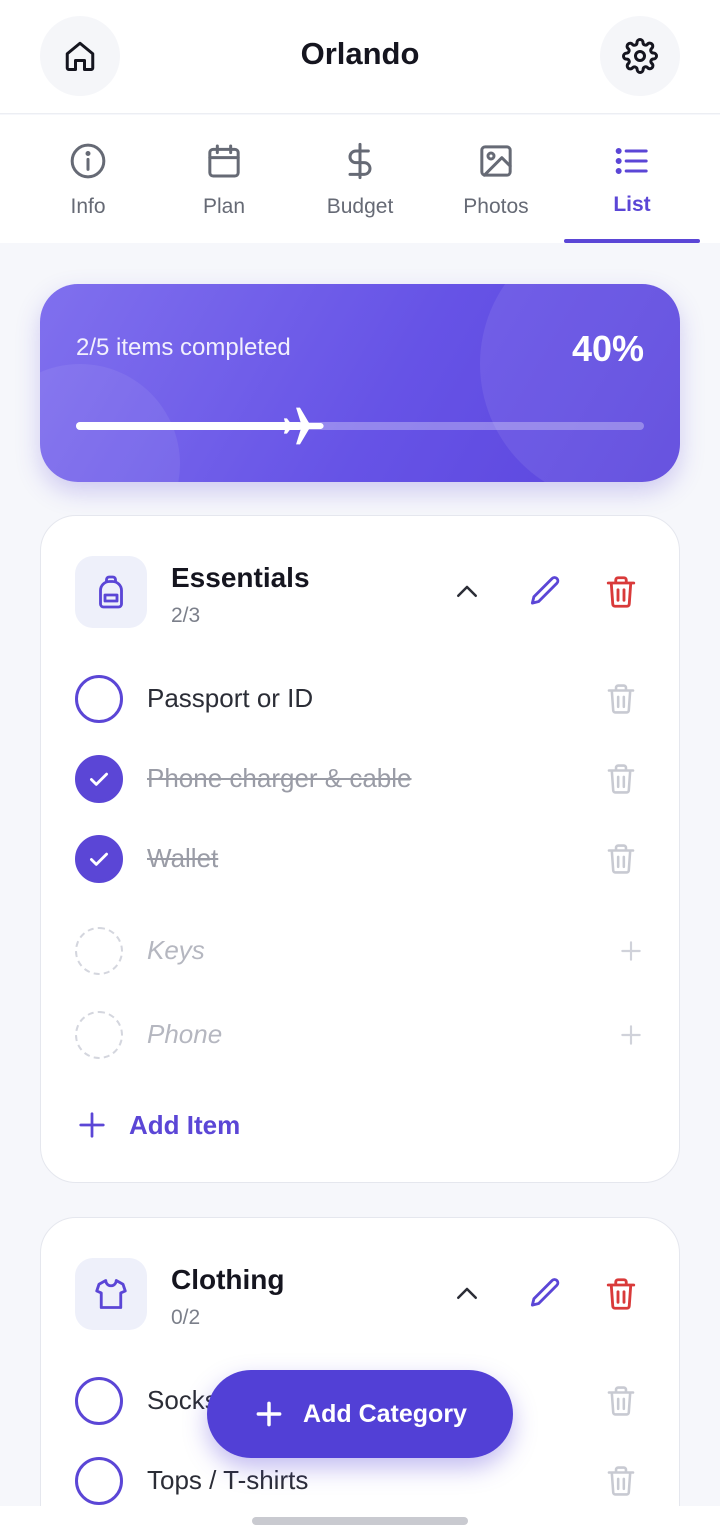  I want to click on home-button, so click(80, 56).